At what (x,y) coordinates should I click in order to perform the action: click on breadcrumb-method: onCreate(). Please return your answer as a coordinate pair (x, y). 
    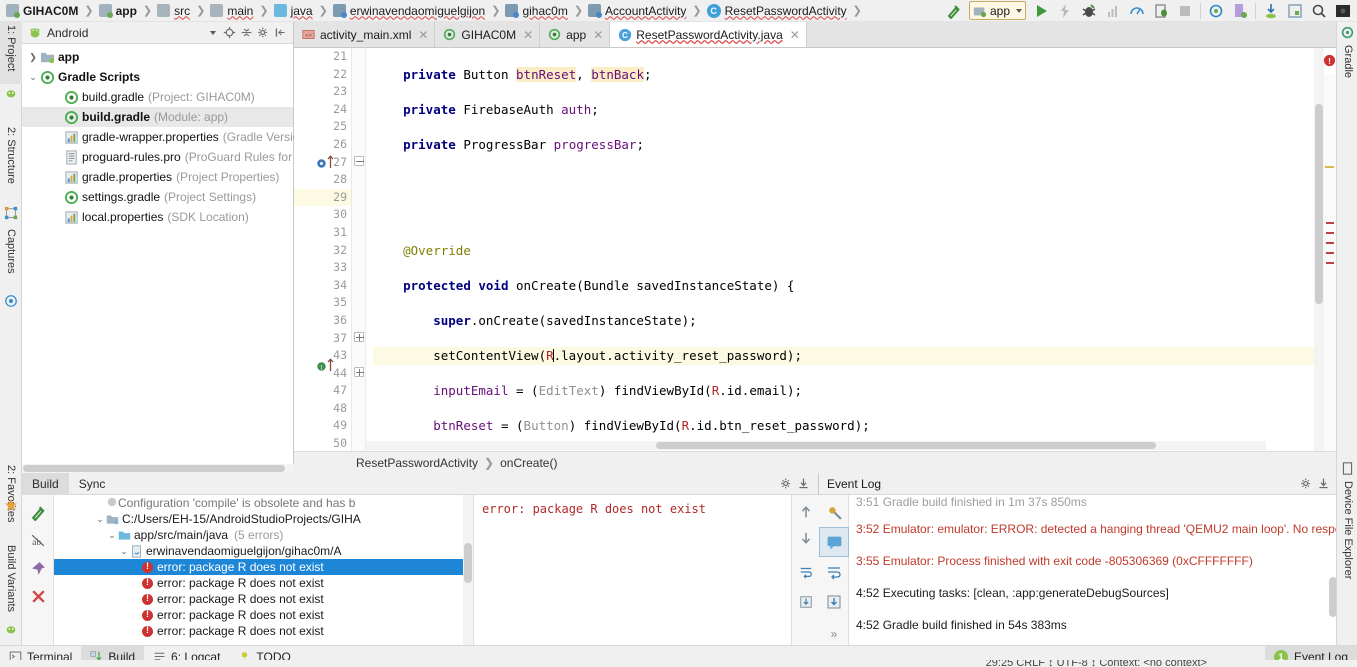
    Looking at the image, I should click on (528, 463).